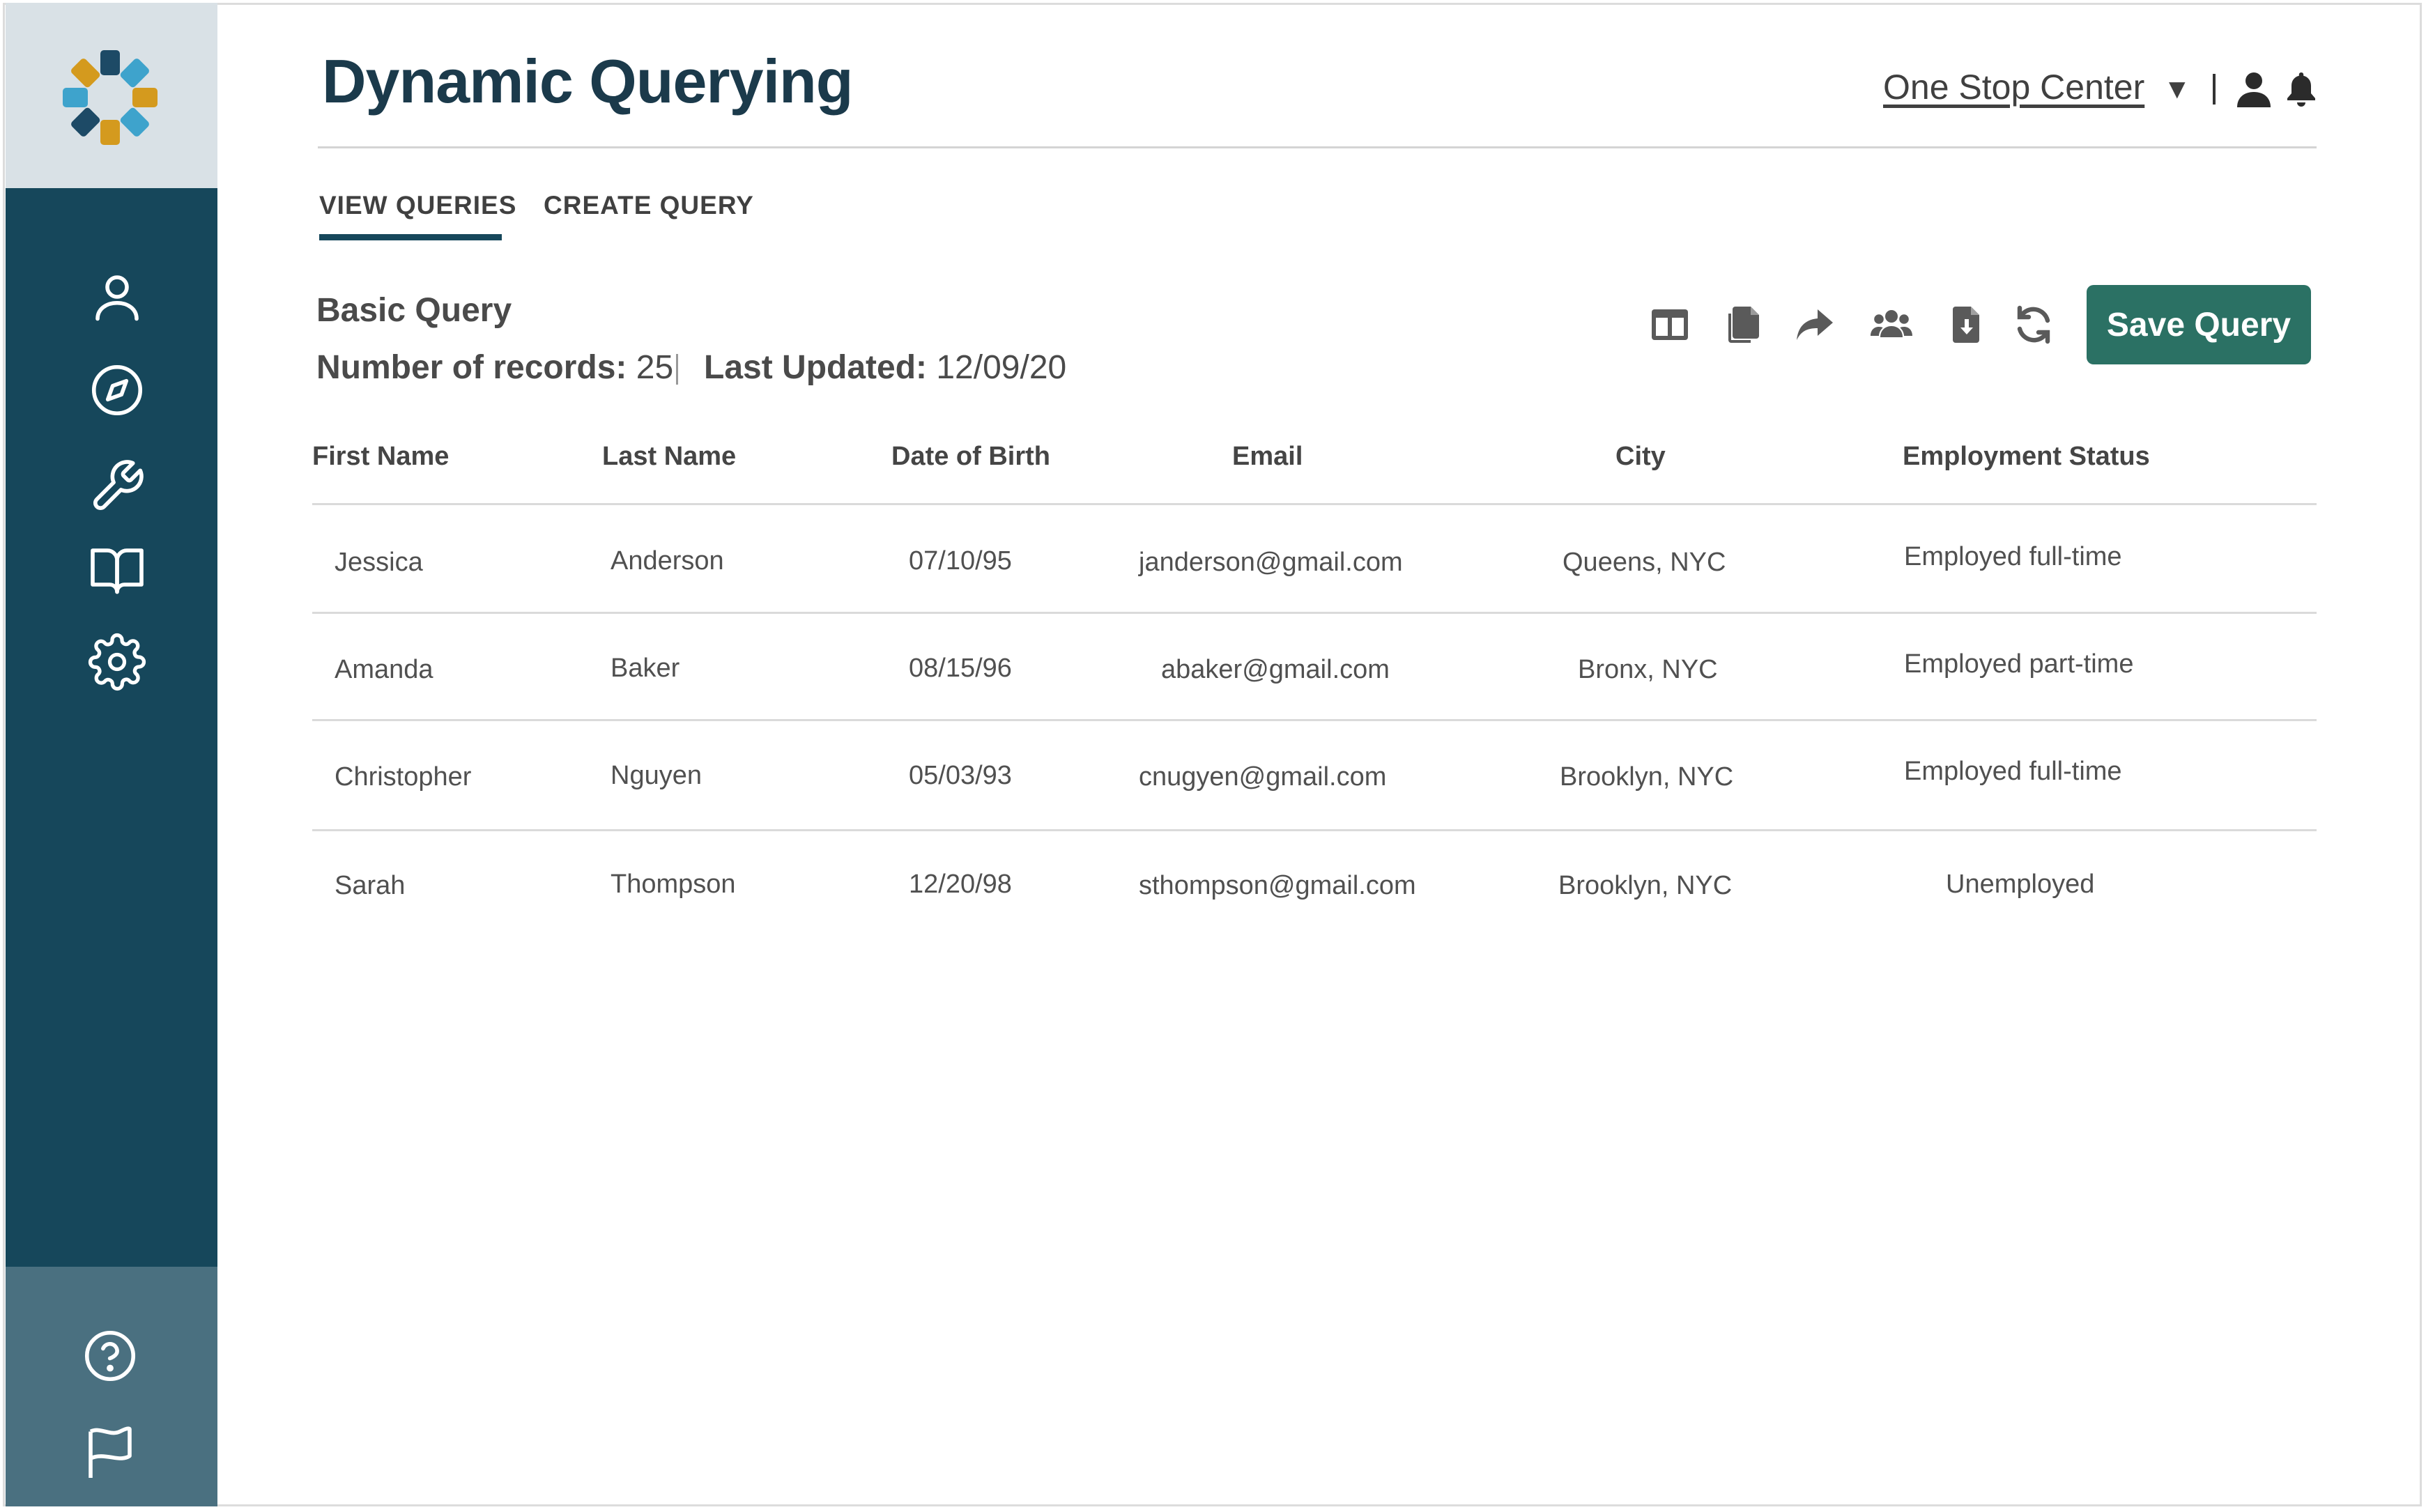 The image size is (2426, 1512). I want to click on sidebar-item-tools, so click(117, 486).